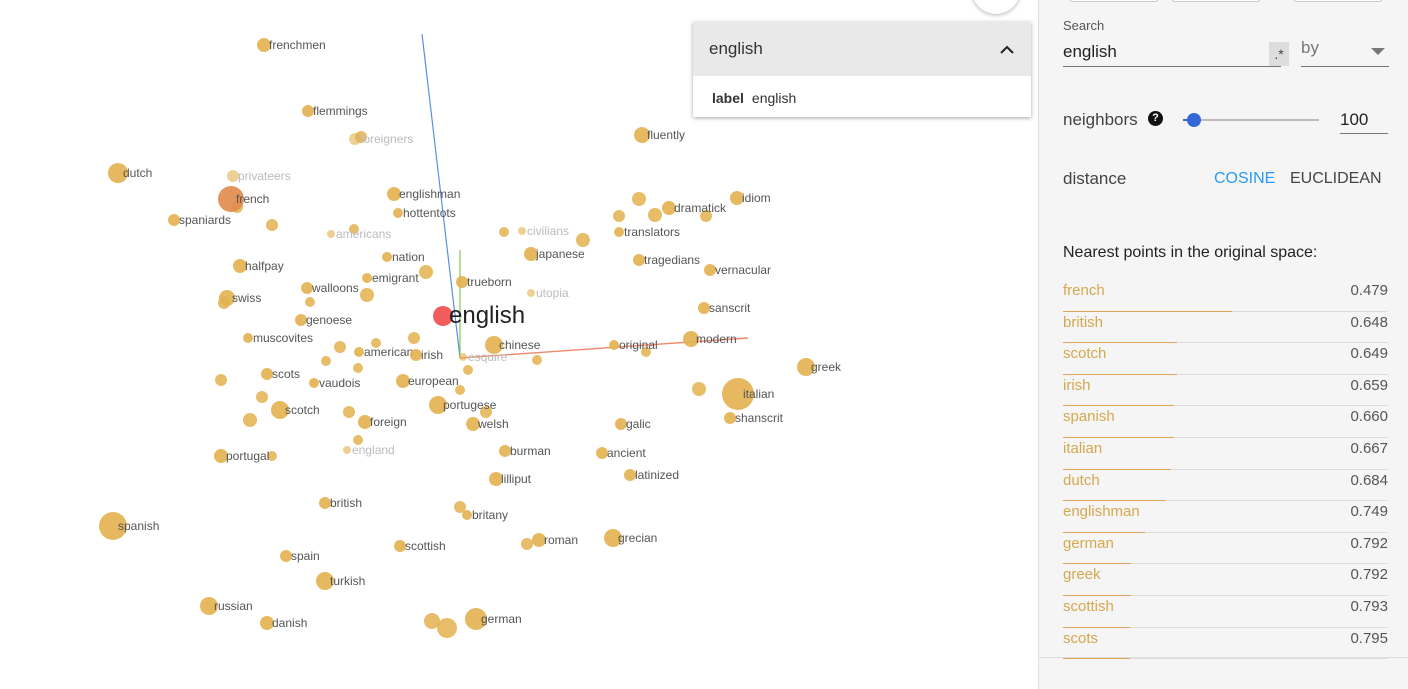 This screenshot has height=689, width=1408. What do you see at coordinates (619, 232) in the screenshot?
I see `point-translators` at bounding box center [619, 232].